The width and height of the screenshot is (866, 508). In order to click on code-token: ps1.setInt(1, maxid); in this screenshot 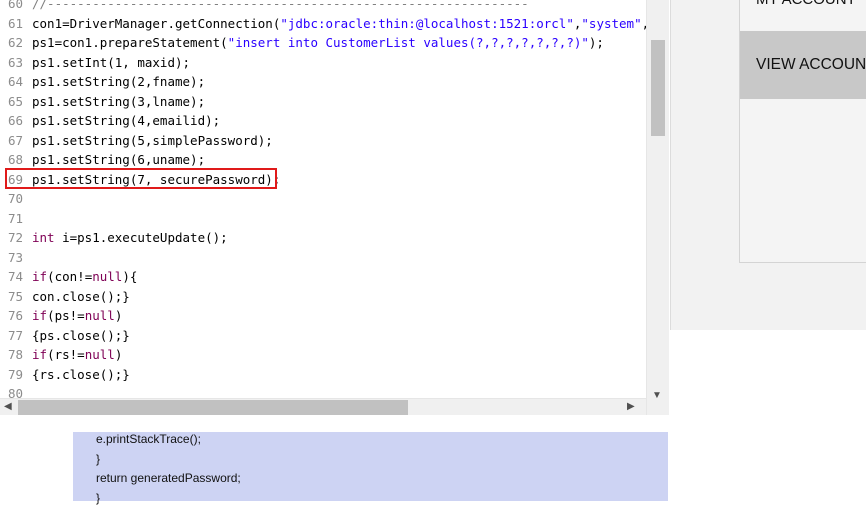, I will do `click(111, 62)`.